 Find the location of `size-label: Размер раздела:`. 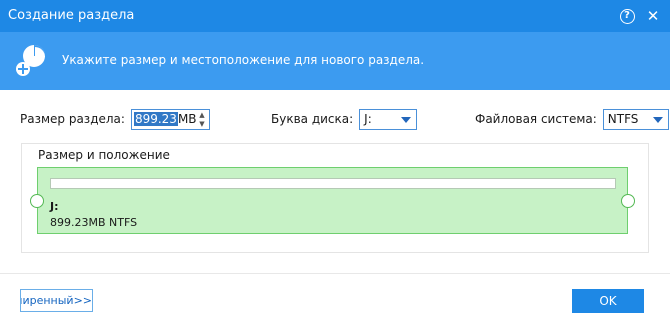

size-label: Размер раздела: is located at coordinates (72, 119).